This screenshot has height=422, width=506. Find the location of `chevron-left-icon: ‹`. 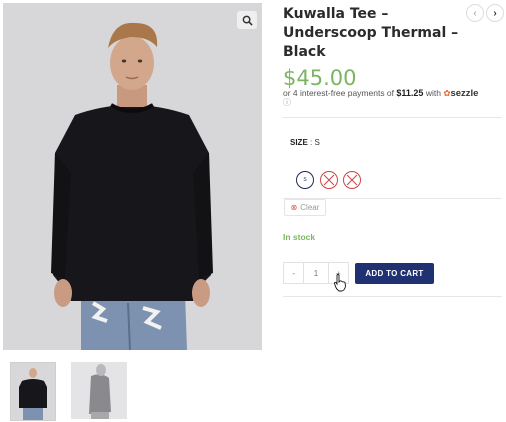

chevron-left-icon: ‹ is located at coordinates (475, 13).